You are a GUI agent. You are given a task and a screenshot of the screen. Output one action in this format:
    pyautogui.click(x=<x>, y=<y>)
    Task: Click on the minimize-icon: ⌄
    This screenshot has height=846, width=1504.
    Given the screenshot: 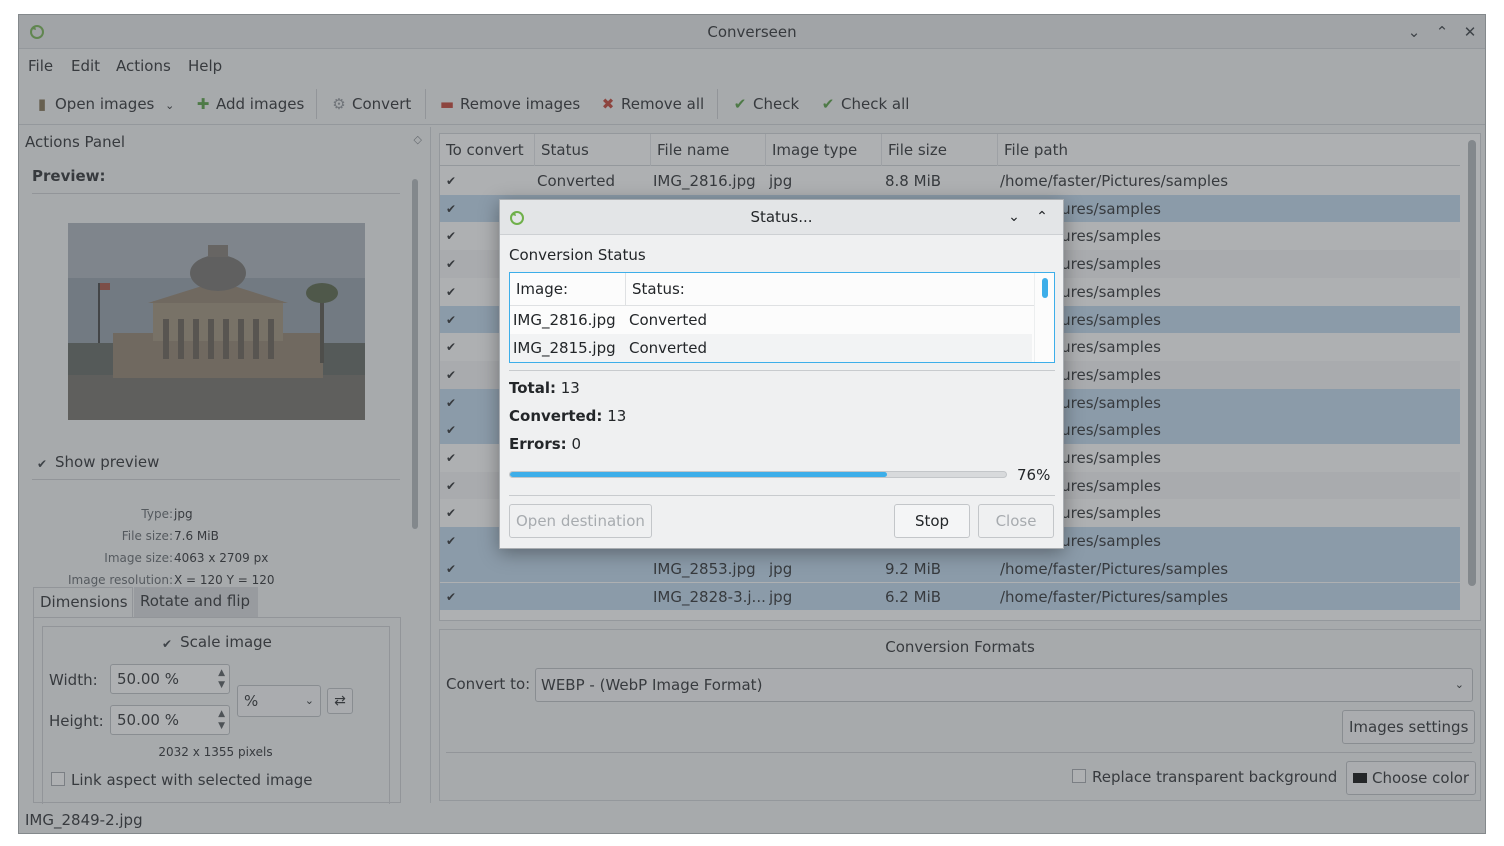 What is the action you would take?
    pyautogui.click(x=1014, y=217)
    